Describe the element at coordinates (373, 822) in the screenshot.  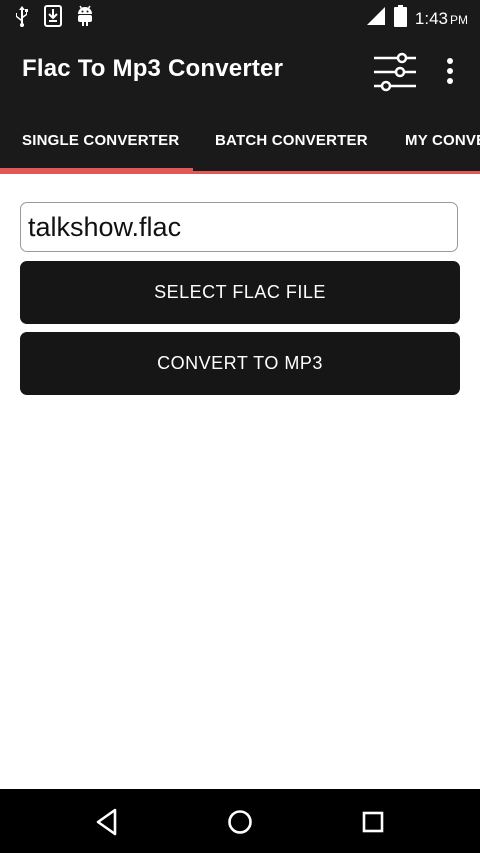
I see `recents-icon` at that location.